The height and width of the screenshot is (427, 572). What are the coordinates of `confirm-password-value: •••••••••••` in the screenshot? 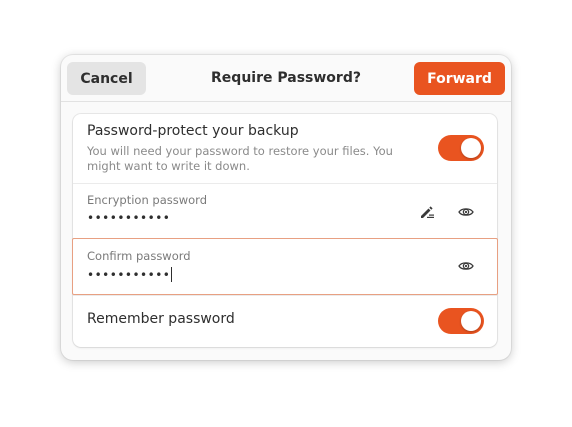 It's located at (129, 275).